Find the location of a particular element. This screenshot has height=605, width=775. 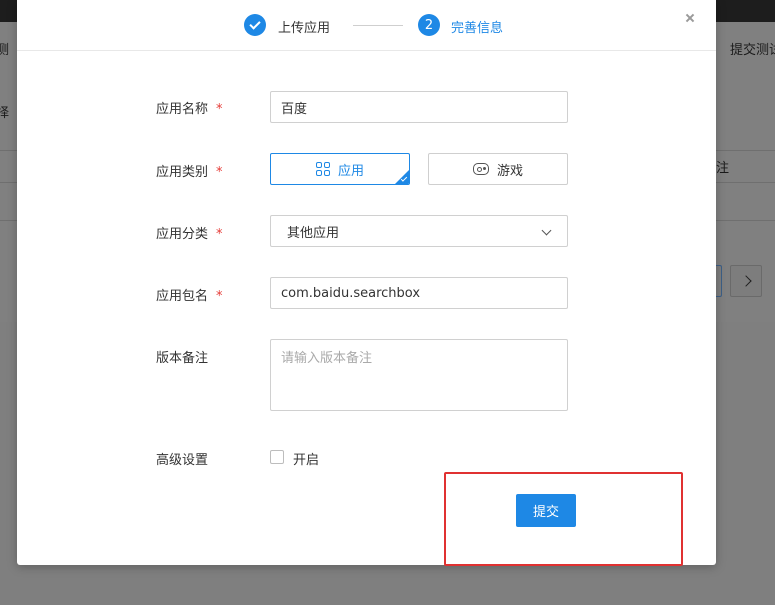

grid-icon is located at coordinates (322, 169).